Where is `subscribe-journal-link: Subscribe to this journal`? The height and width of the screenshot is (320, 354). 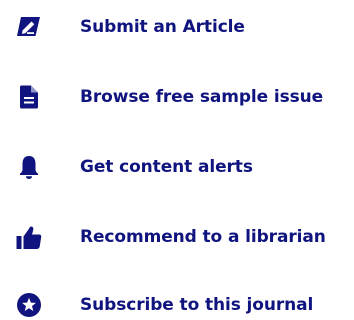 subscribe-journal-link: Subscribe to this journal is located at coordinates (177, 303).